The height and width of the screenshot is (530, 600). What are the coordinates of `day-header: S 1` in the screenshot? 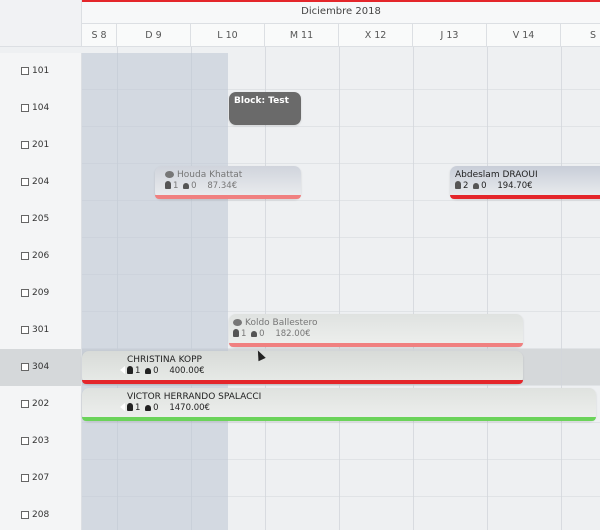 It's located at (580, 35).